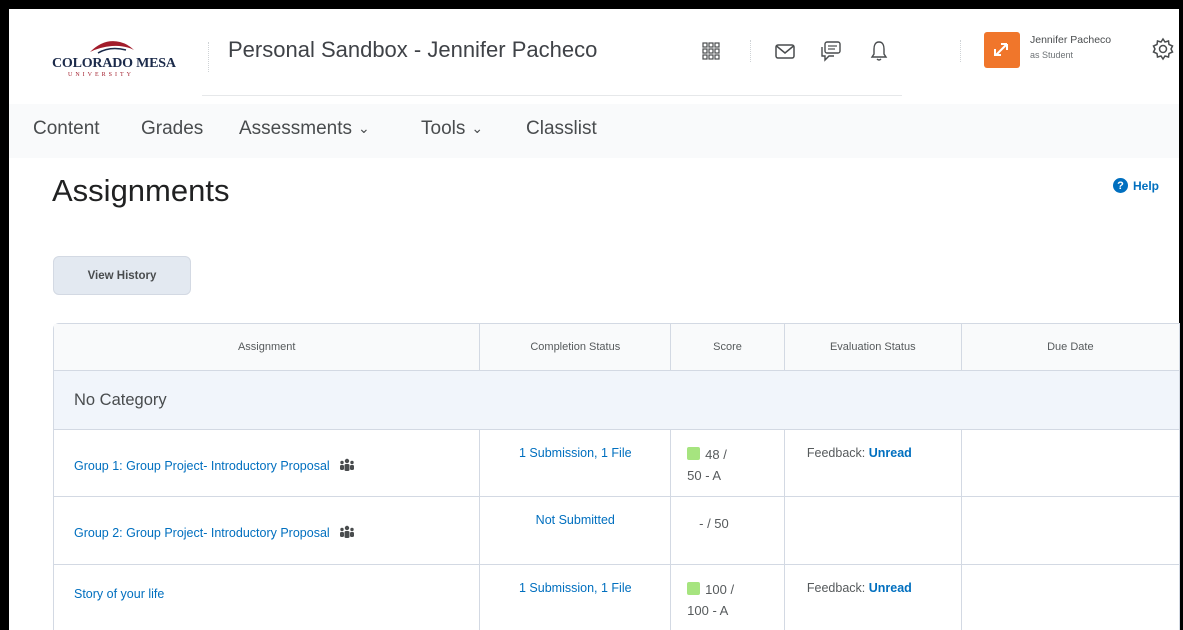 Image resolution: width=1183 pixels, height=630 pixels. What do you see at coordinates (785, 51) in the screenshot?
I see `mail-icon` at bounding box center [785, 51].